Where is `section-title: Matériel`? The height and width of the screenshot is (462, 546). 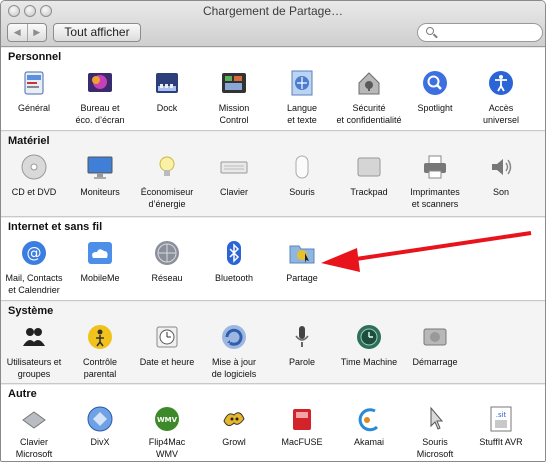
section-title: Matériel is located at coordinates (29, 141).